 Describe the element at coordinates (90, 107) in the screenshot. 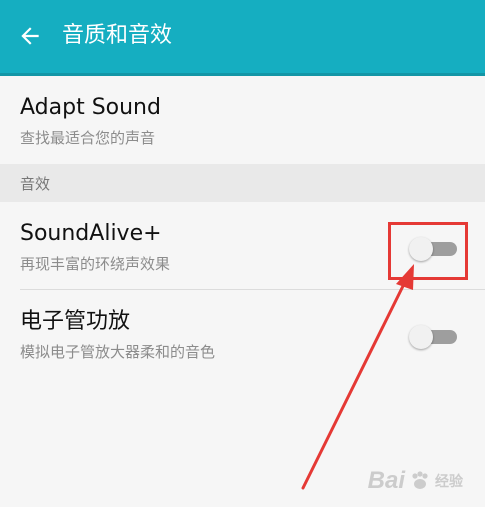

I see `adapt-sound-title: Adapt Sound` at that location.